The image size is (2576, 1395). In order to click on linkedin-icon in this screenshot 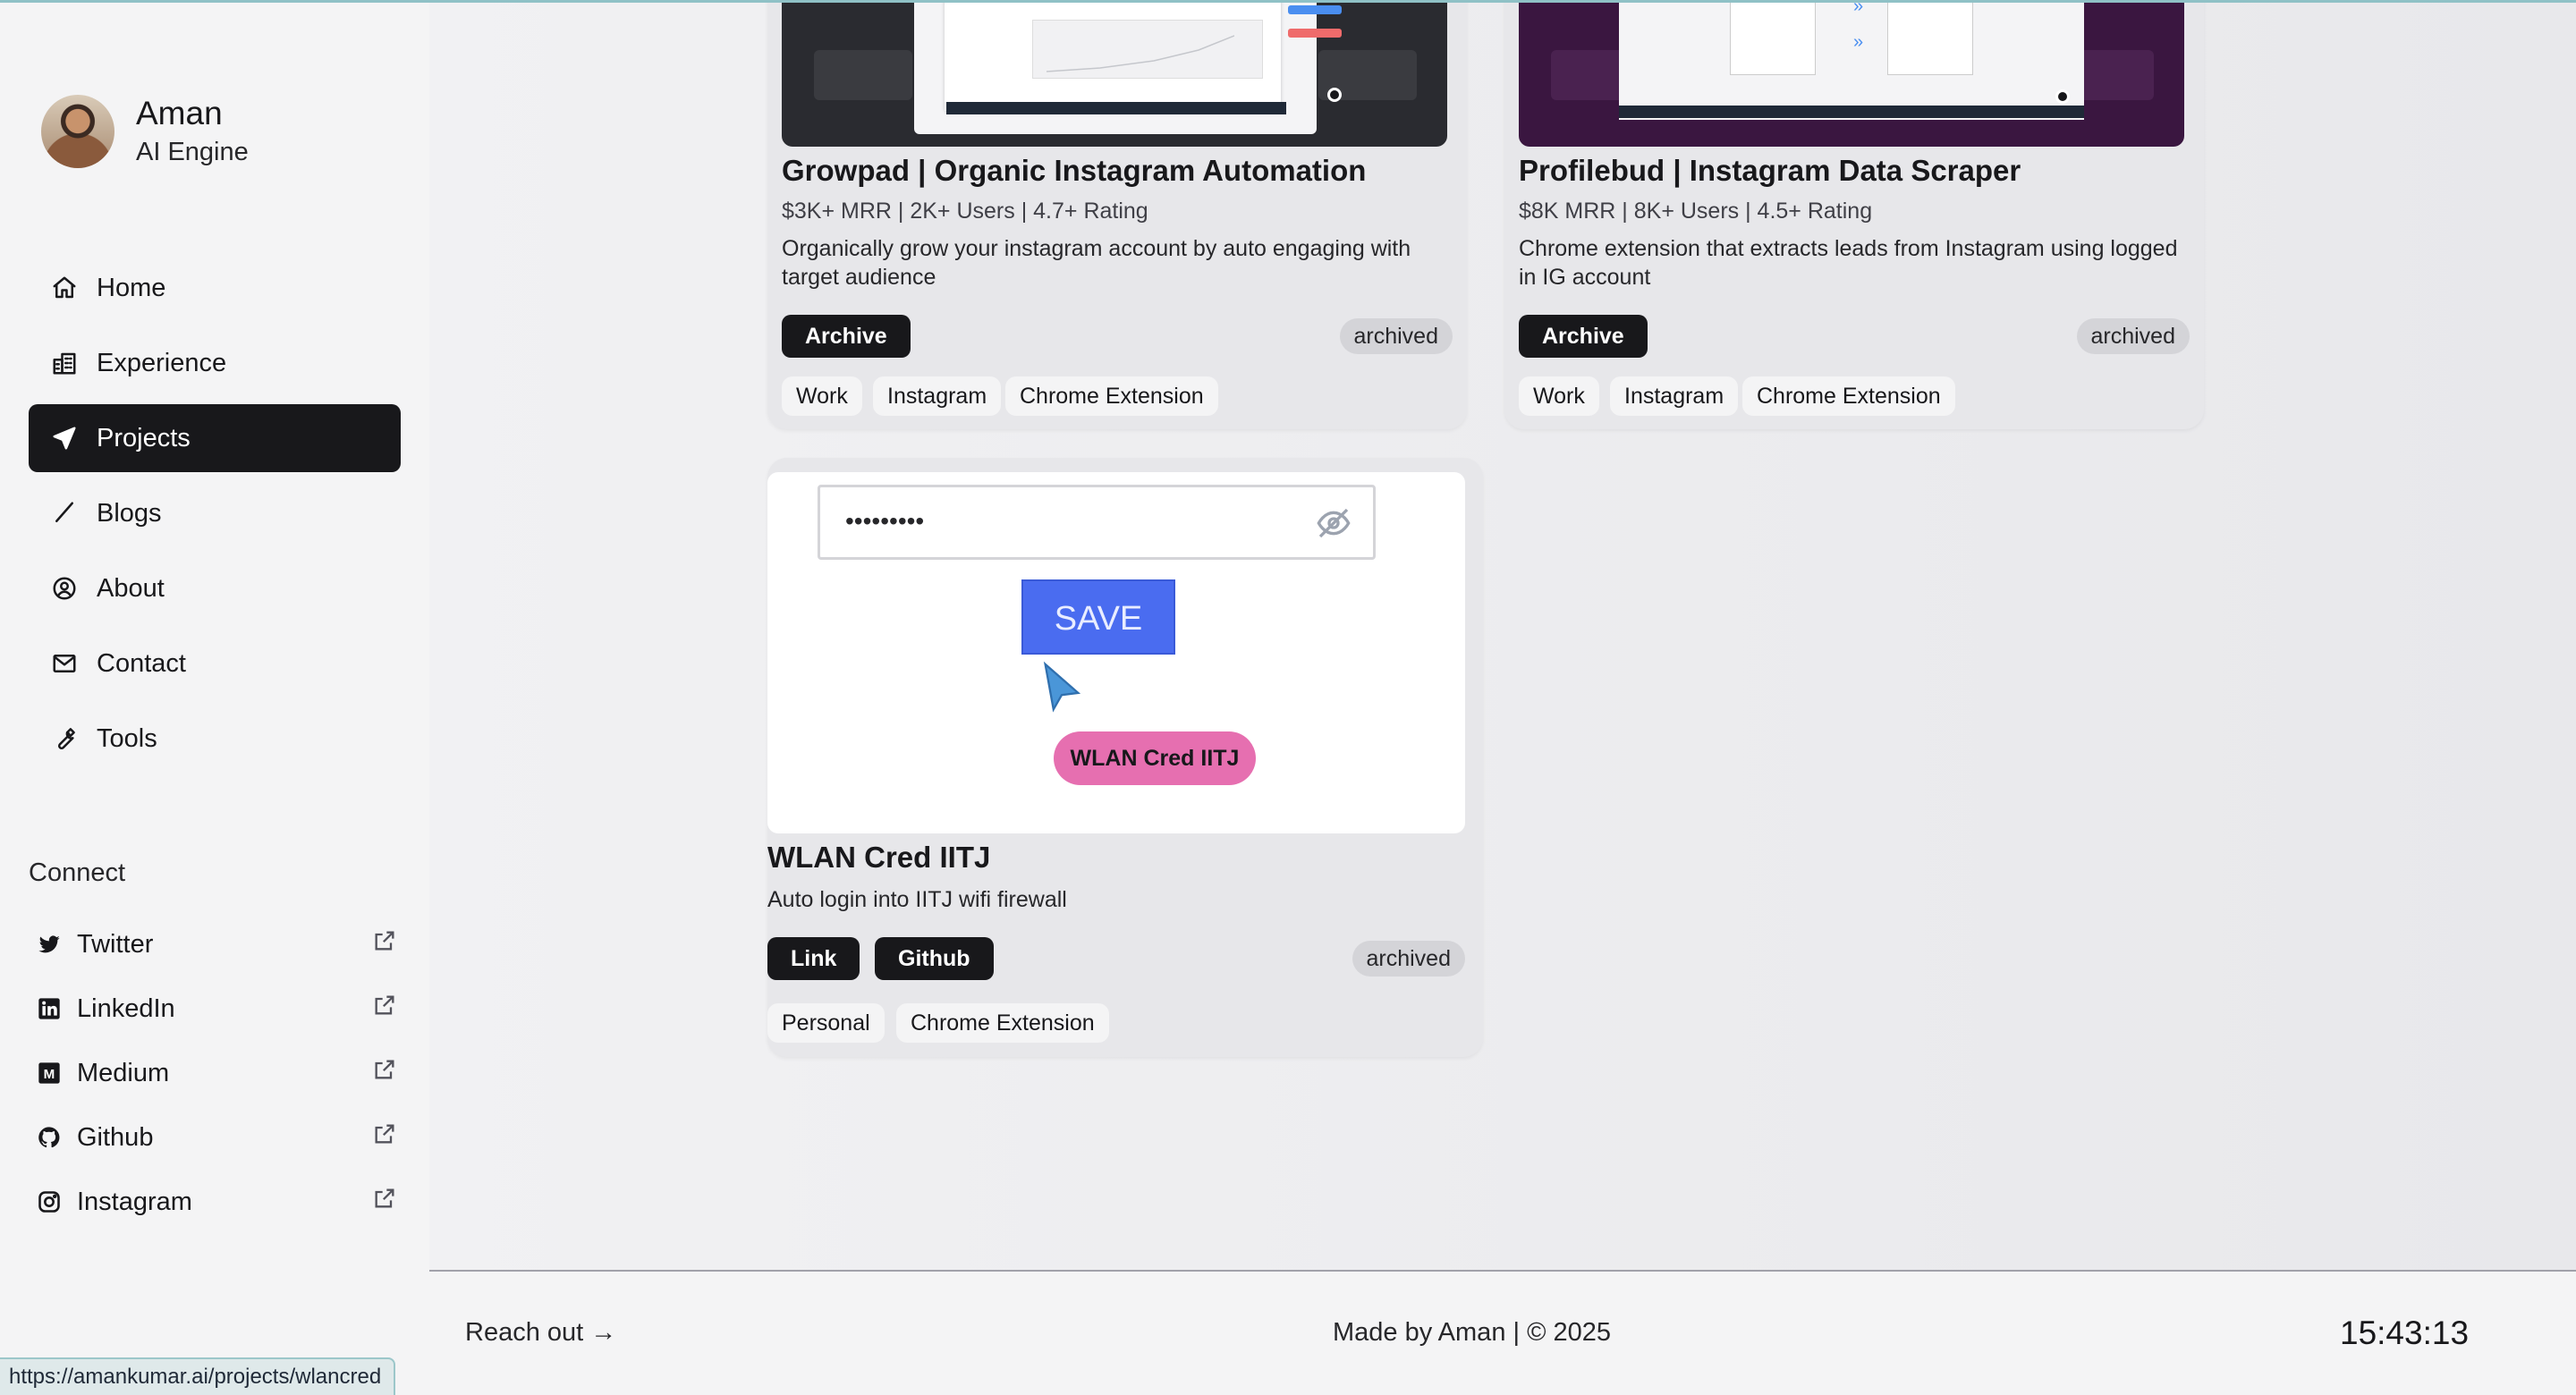, I will do `click(49, 1008)`.